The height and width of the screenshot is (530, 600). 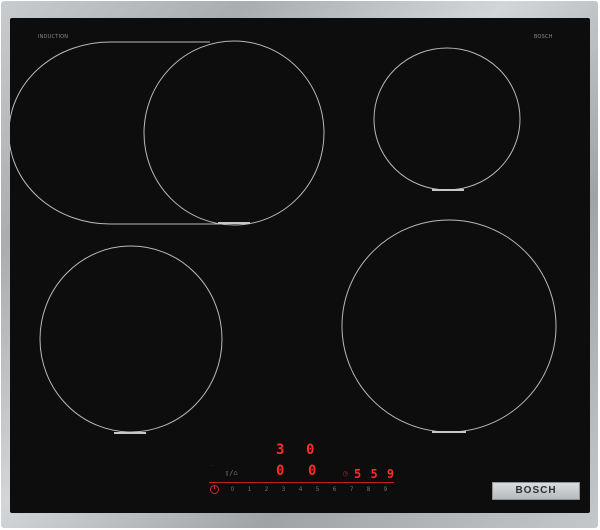 What do you see at coordinates (385, 489) in the screenshot?
I see `scale-step: 9` at bounding box center [385, 489].